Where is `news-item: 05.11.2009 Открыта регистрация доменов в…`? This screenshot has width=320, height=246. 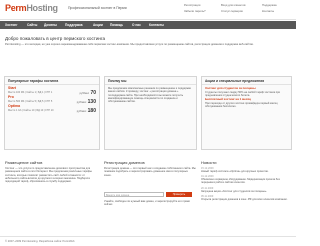
news-item: 05.11.2009 Открыта регистрация доменов в… is located at coordinates (246, 198).